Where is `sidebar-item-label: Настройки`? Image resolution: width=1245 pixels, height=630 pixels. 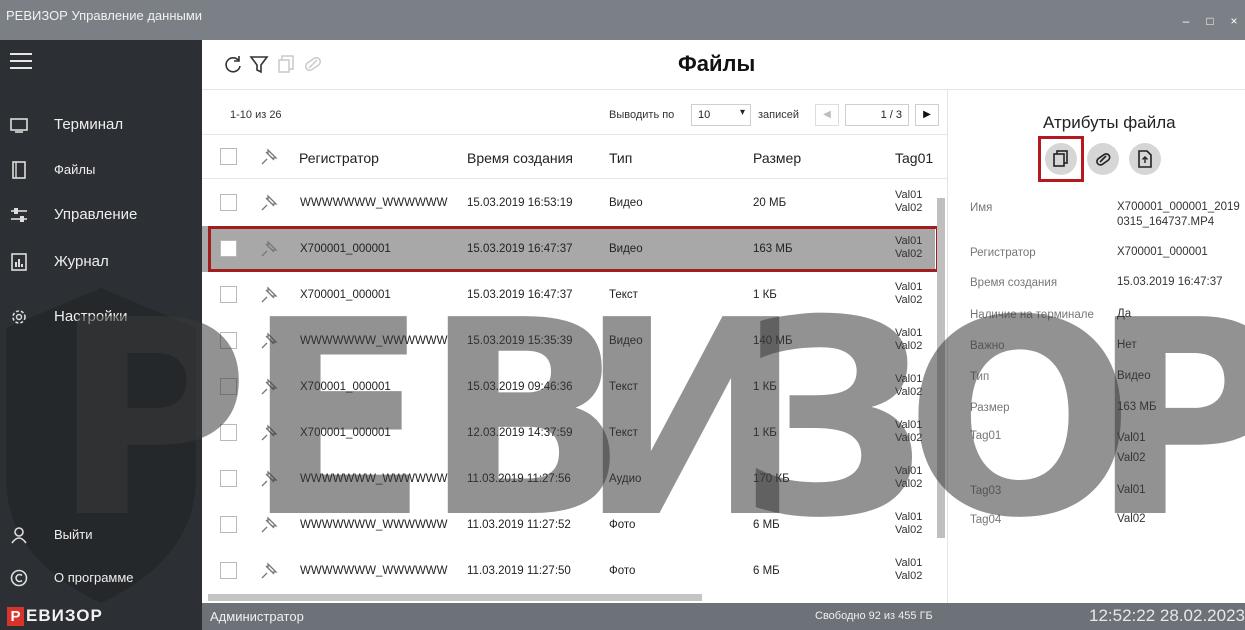 sidebar-item-label: Настройки is located at coordinates (91, 316).